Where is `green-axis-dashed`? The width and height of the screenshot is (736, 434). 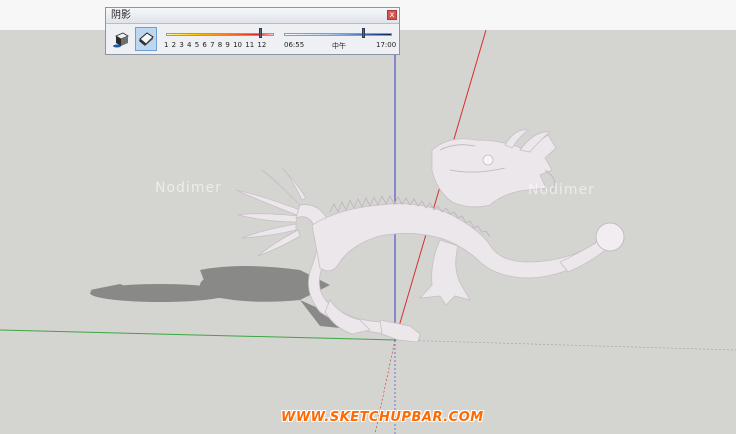
green-axis-dashed is located at coordinates (565, 345).